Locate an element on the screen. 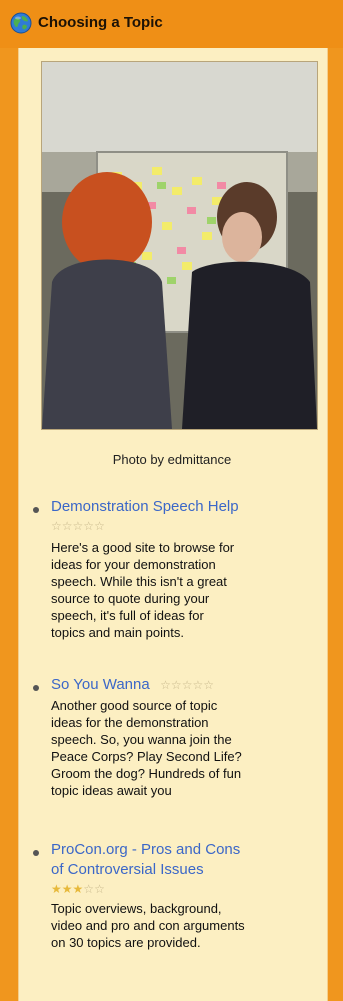 Image resolution: width=343 pixels, height=1001 pixels. desc-line: ideas for your demonstration is located at coordinates (133, 564).